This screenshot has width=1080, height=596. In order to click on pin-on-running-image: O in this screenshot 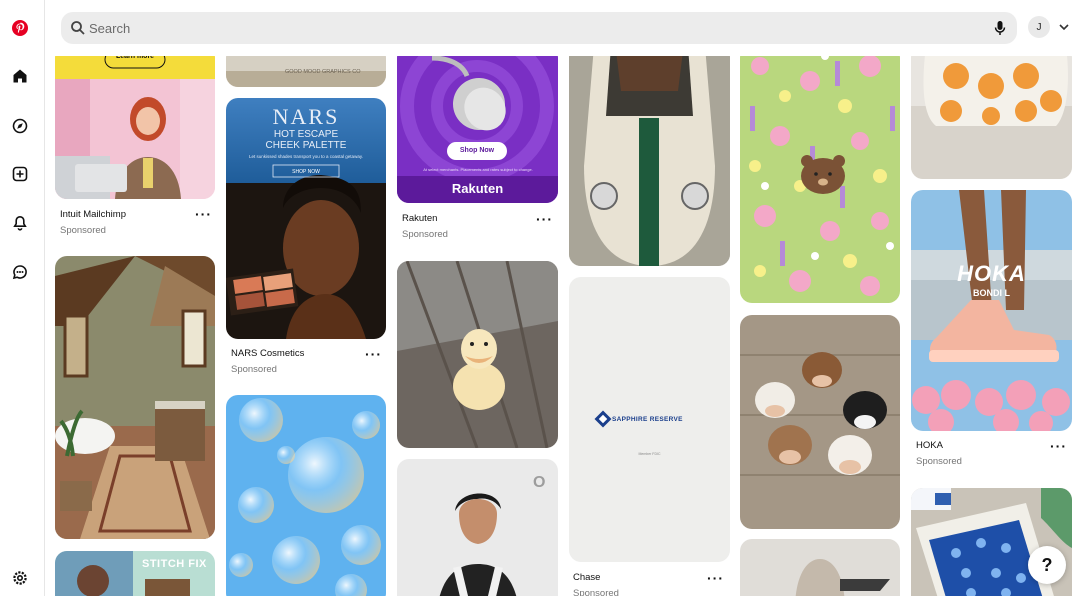, I will do `click(477, 527)`.